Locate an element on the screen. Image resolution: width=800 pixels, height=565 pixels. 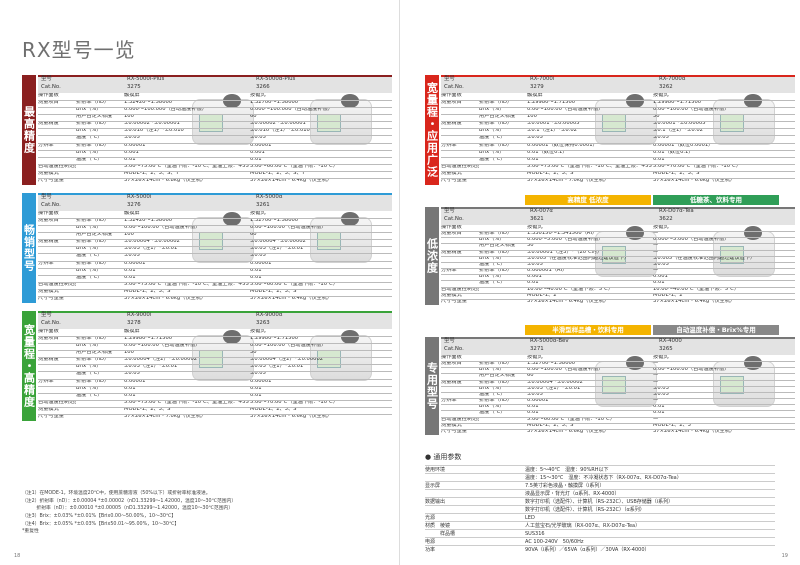
left-1-row-value-1: 0.00001 is located at coordinates (135, 145).